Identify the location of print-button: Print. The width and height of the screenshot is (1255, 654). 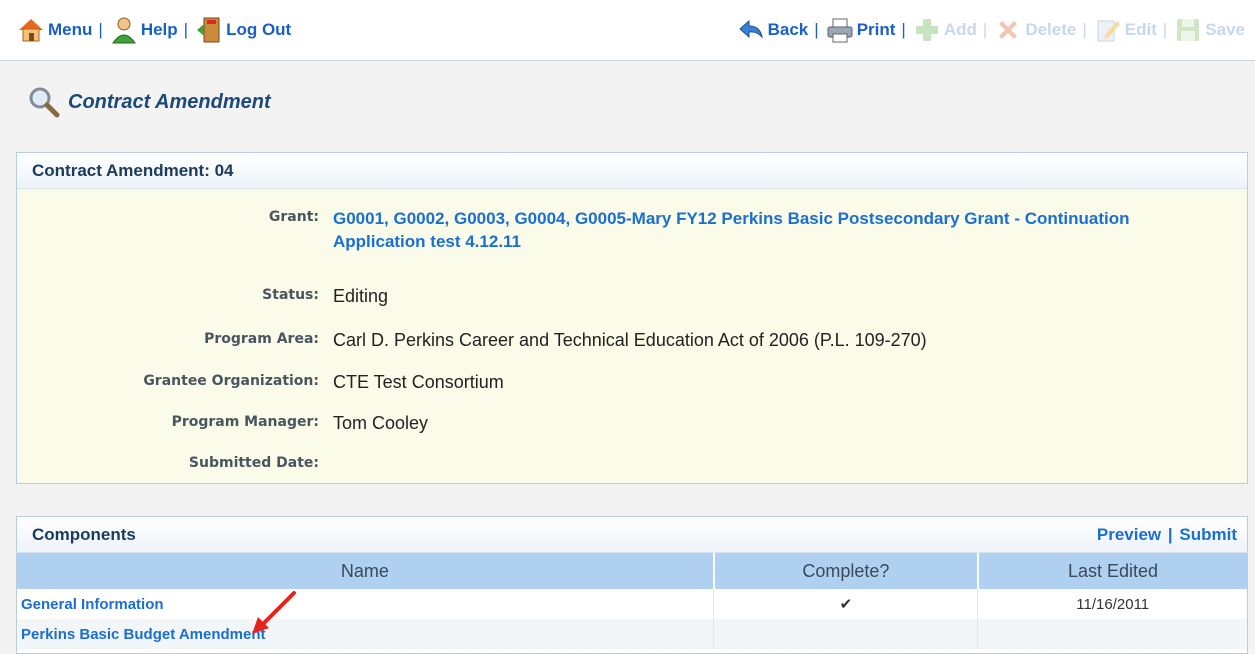
(860, 30).